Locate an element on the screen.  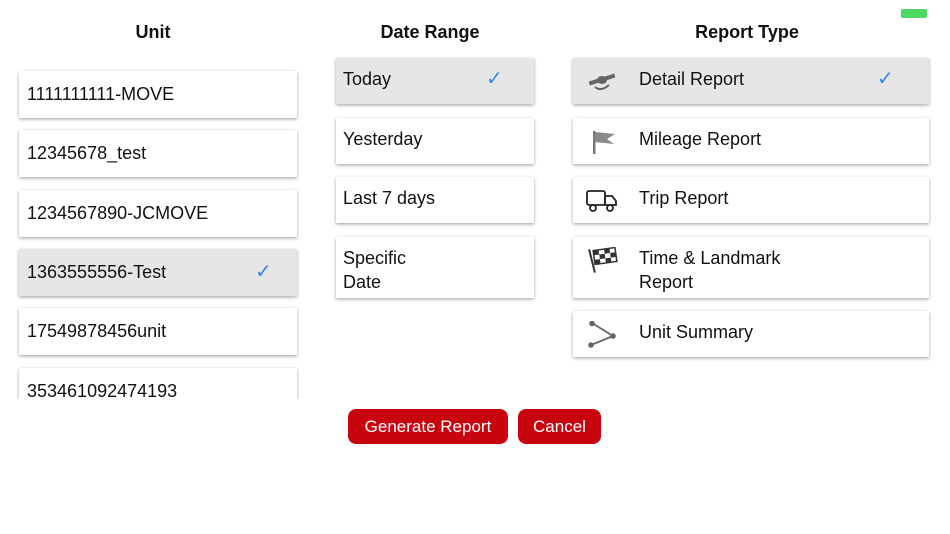
unit-item-selected: 1363555556-Test ✓ is located at coordinates (158, 272).